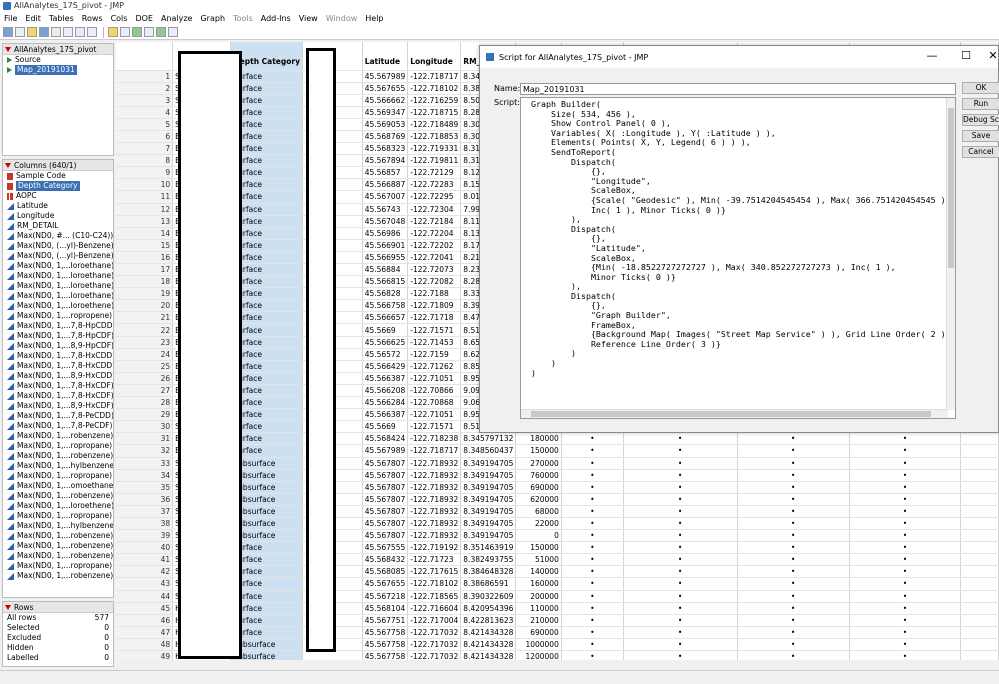 The width and height of the screenshot is (999, 684). Describe the element at coordinates (8, 32) in the screenshot. I see `new-table-icon` at that location.